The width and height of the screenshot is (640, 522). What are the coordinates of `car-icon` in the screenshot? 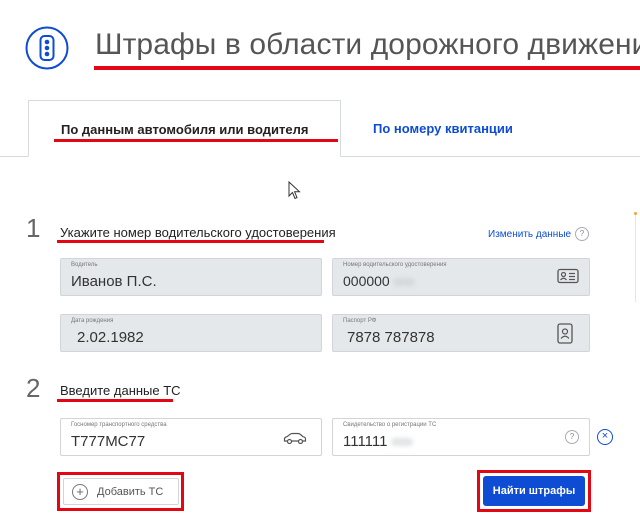 It's located at (295, 438).